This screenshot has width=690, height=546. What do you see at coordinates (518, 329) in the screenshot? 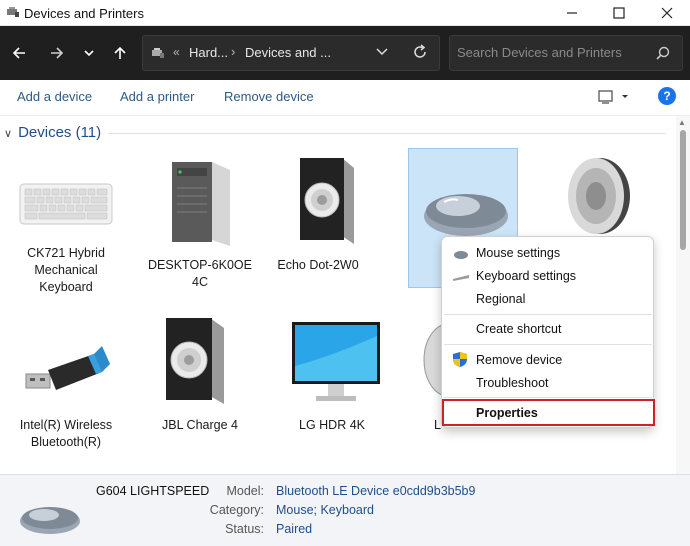
I see `menu-item-create-shortcut: Create shortcut` at bounding box center [518, 329].